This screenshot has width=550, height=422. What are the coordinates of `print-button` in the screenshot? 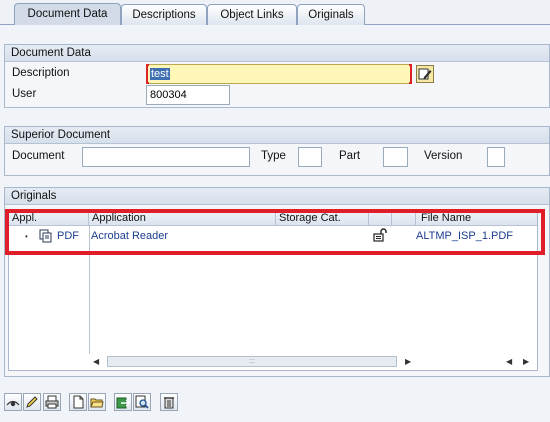 It's located at (52, 402).